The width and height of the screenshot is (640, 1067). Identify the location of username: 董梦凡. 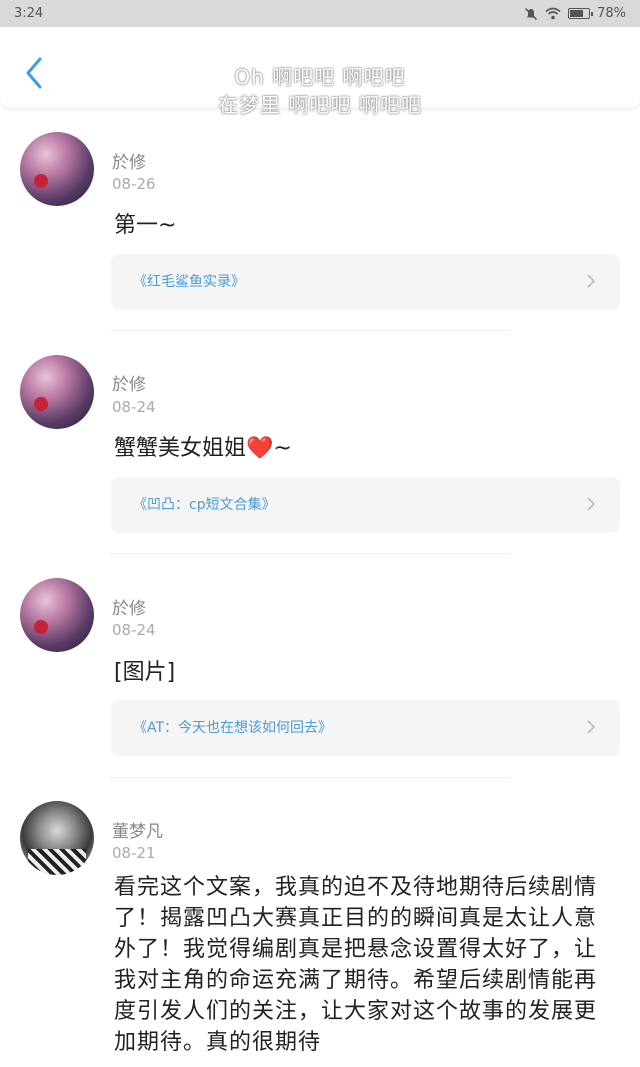
(137, 829).